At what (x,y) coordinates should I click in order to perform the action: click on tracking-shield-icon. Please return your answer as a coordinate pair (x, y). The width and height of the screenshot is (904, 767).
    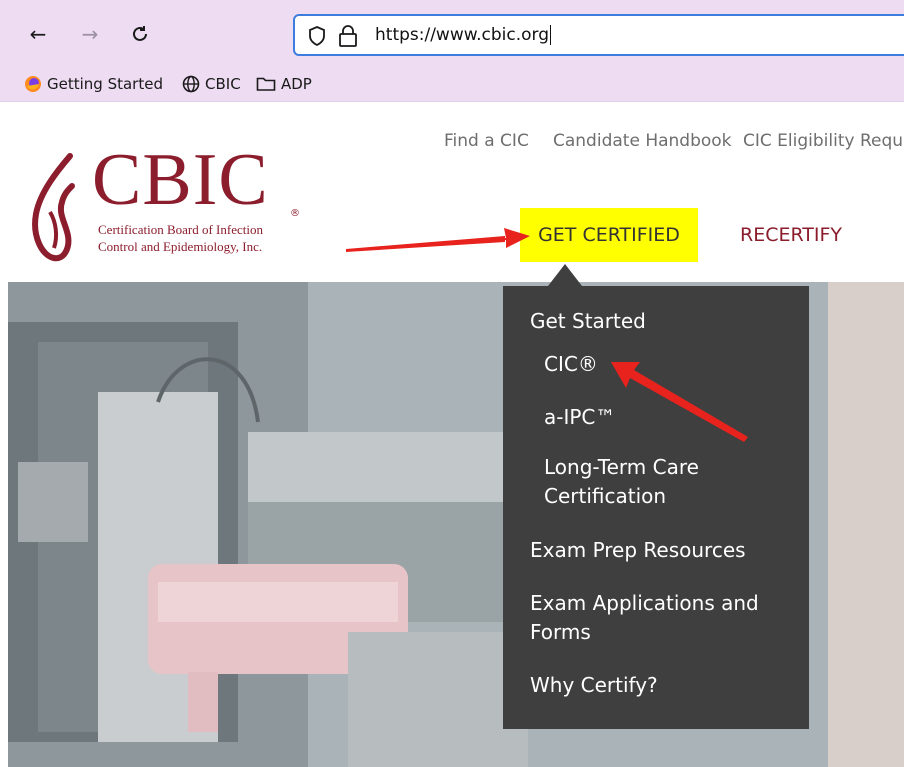
    Looking at the image, I should click on (317, 38).